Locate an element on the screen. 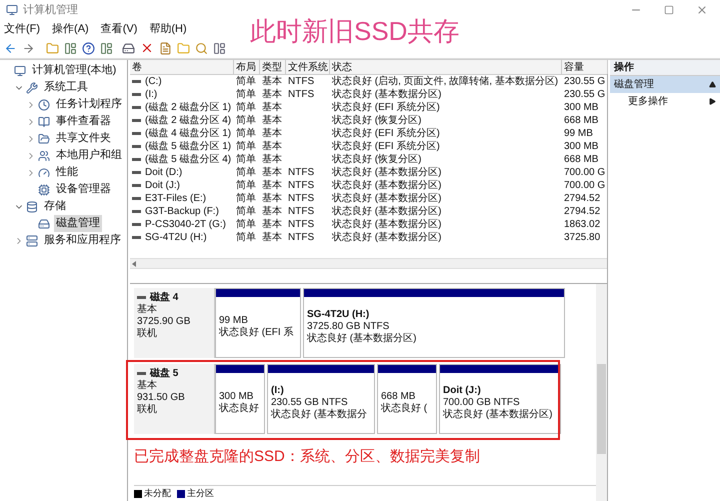 The height and width of the screenshot is (501, 720). tree-item: 设备管理器 is located at coordinates (83, 189).